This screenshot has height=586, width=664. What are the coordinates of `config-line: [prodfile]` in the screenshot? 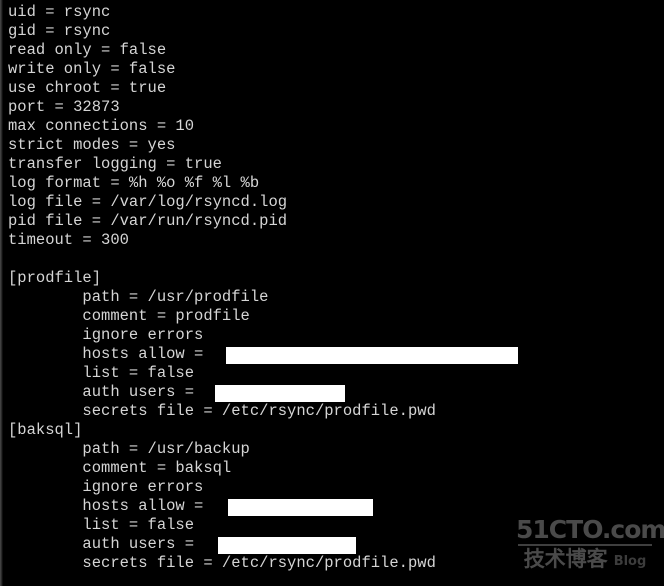 It's located at (55, 278).